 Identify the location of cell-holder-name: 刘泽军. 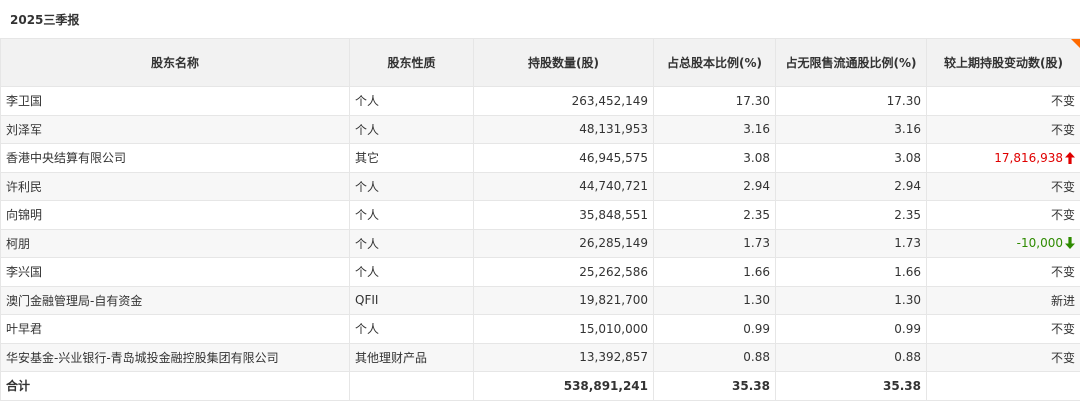
(175, 129).